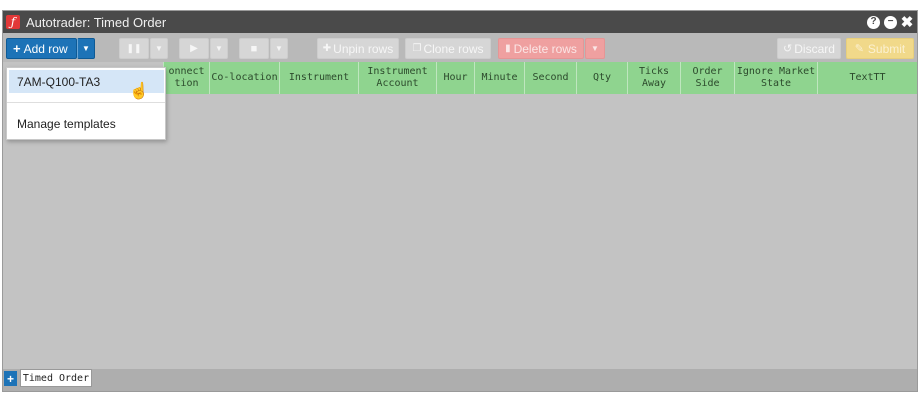 The width and height of the screenshot is (920, 400). I want to click on pause-dropdown-button: ▼, so click(159, 48).